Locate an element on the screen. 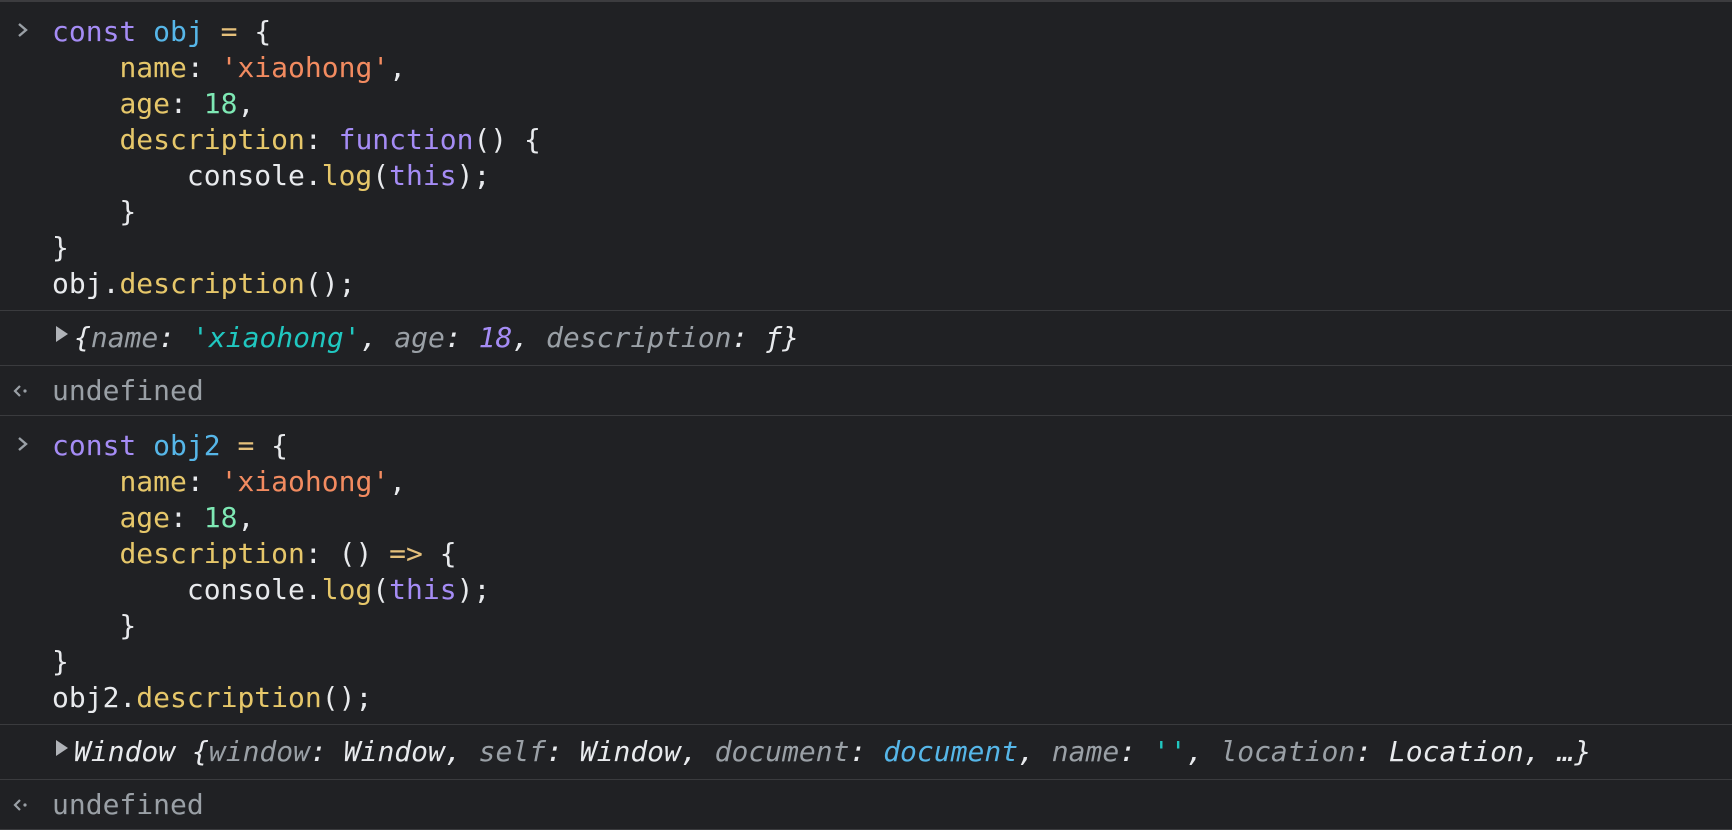  code-token: function is located at coordinates (406, 139).